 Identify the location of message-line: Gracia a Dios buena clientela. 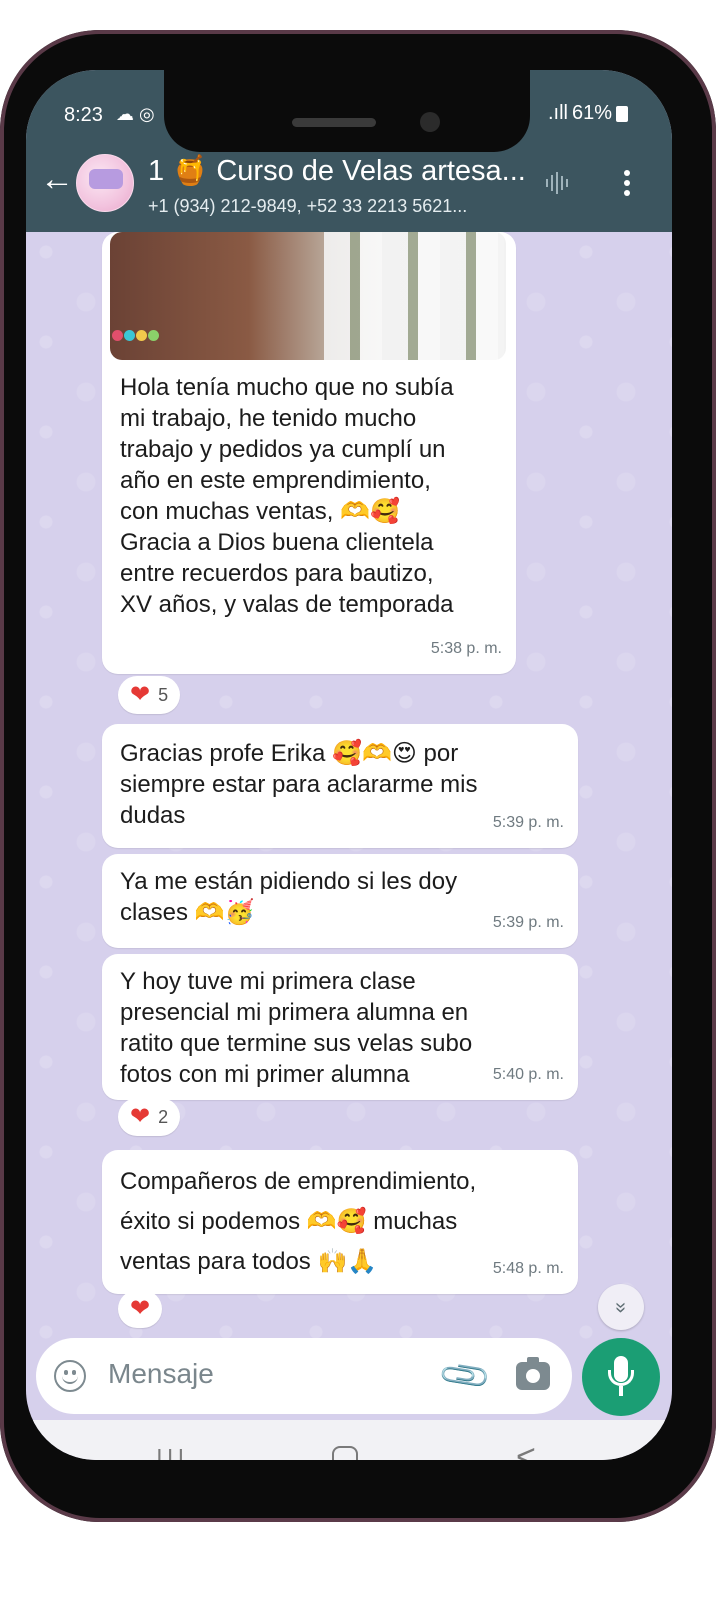
(277, 542).